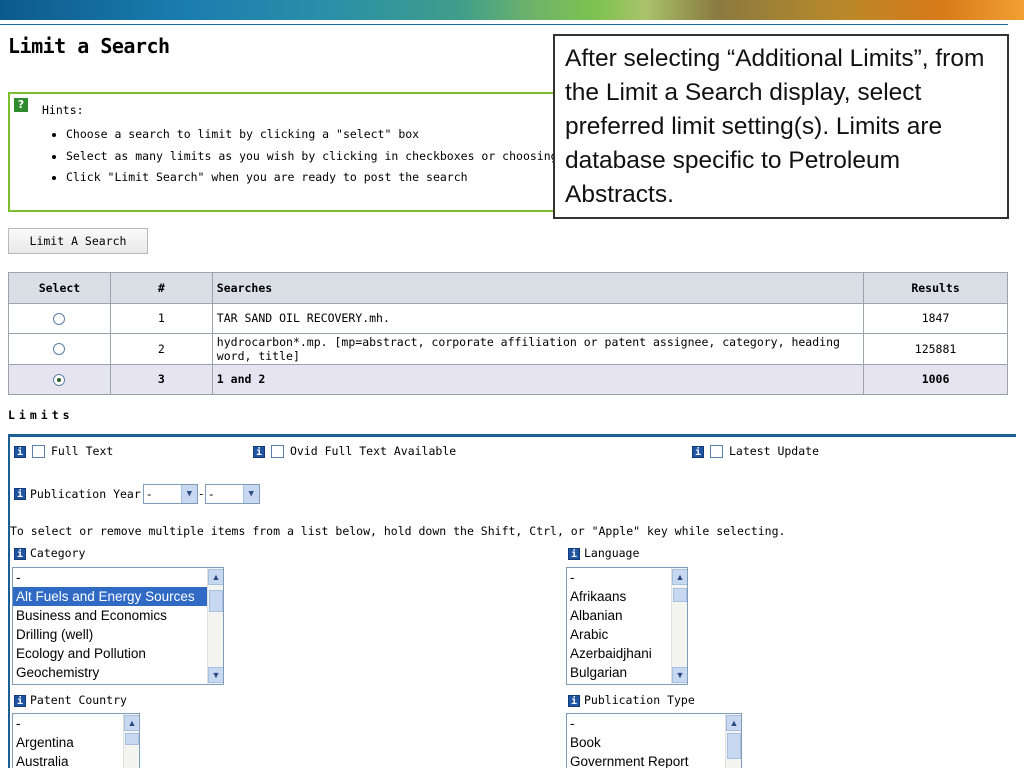 The width and height of the screenshot is (1024, 768). I want to click on limits-heading: Limits, so click(41, 415).